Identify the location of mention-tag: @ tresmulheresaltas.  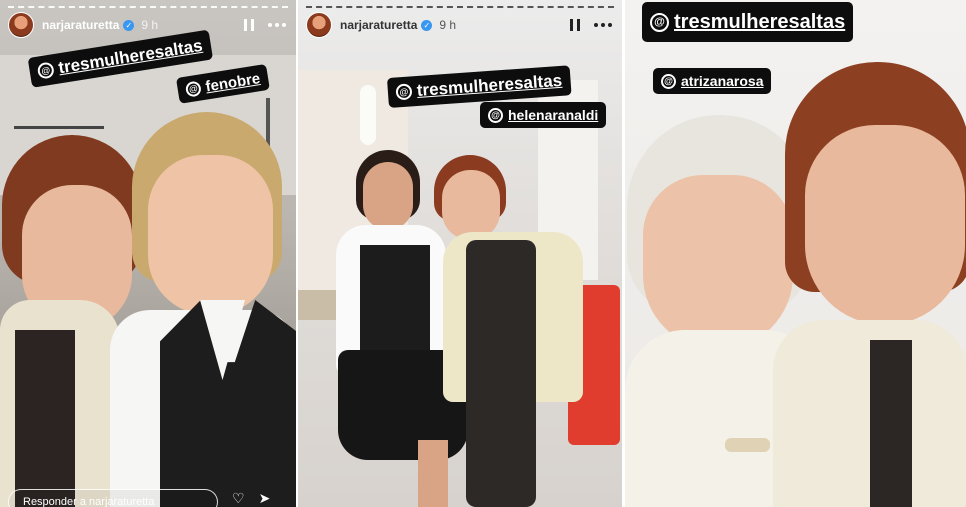
(748, 22).